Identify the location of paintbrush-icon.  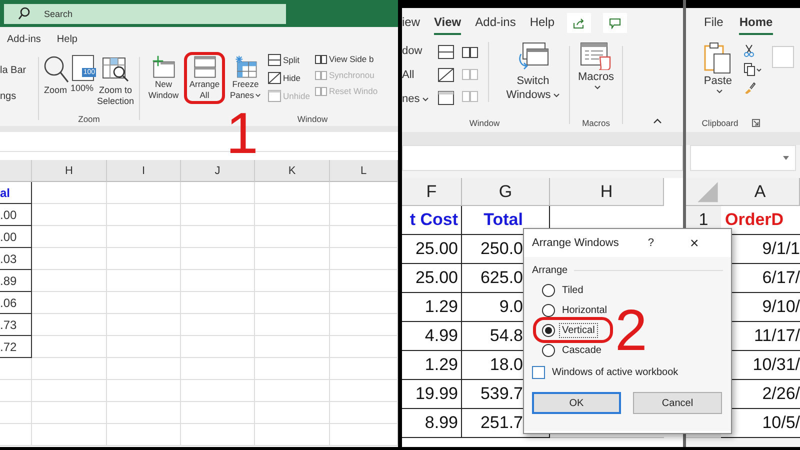
(750, 88).